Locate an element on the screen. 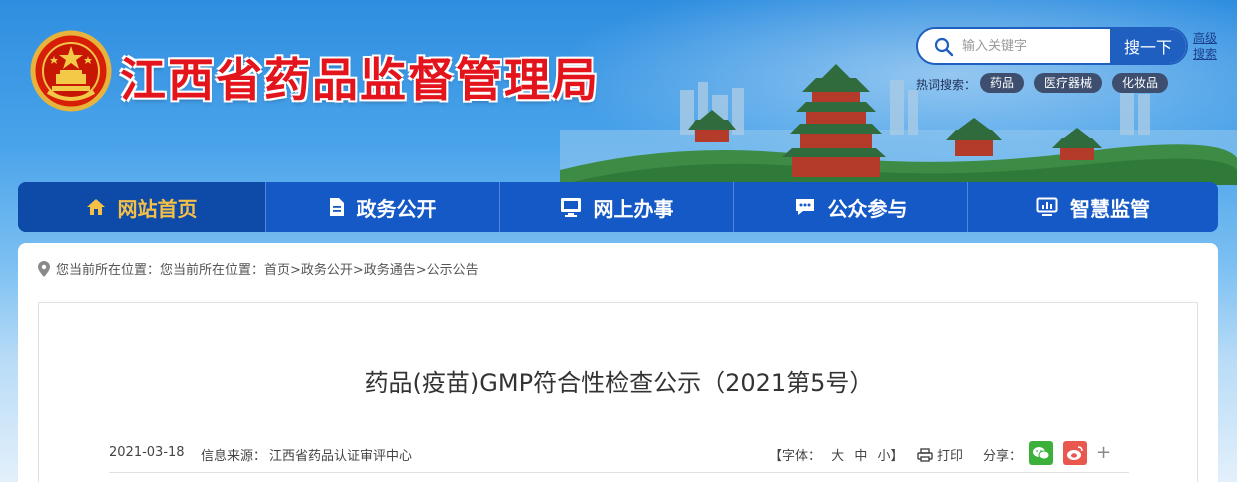 This screenshot has height=482, width=1237. weibo-icon is located at coordinates (1075, 453).